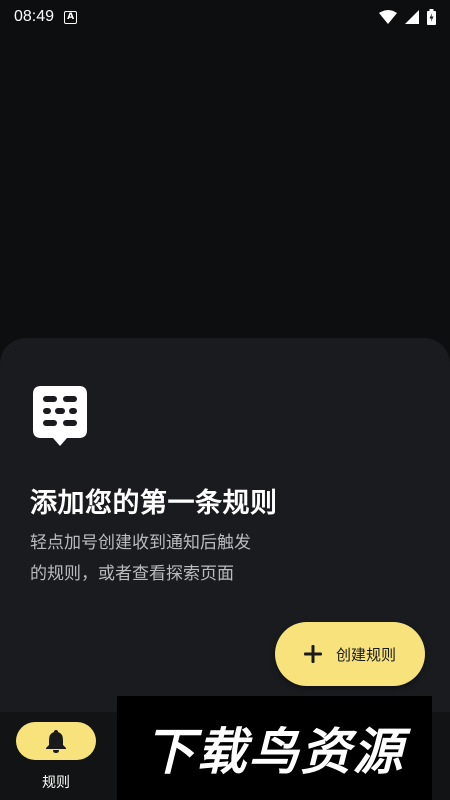 The image size is (450, 800). I want to click on watermark-overlay: 下载鸟资源, so click(274, 748).